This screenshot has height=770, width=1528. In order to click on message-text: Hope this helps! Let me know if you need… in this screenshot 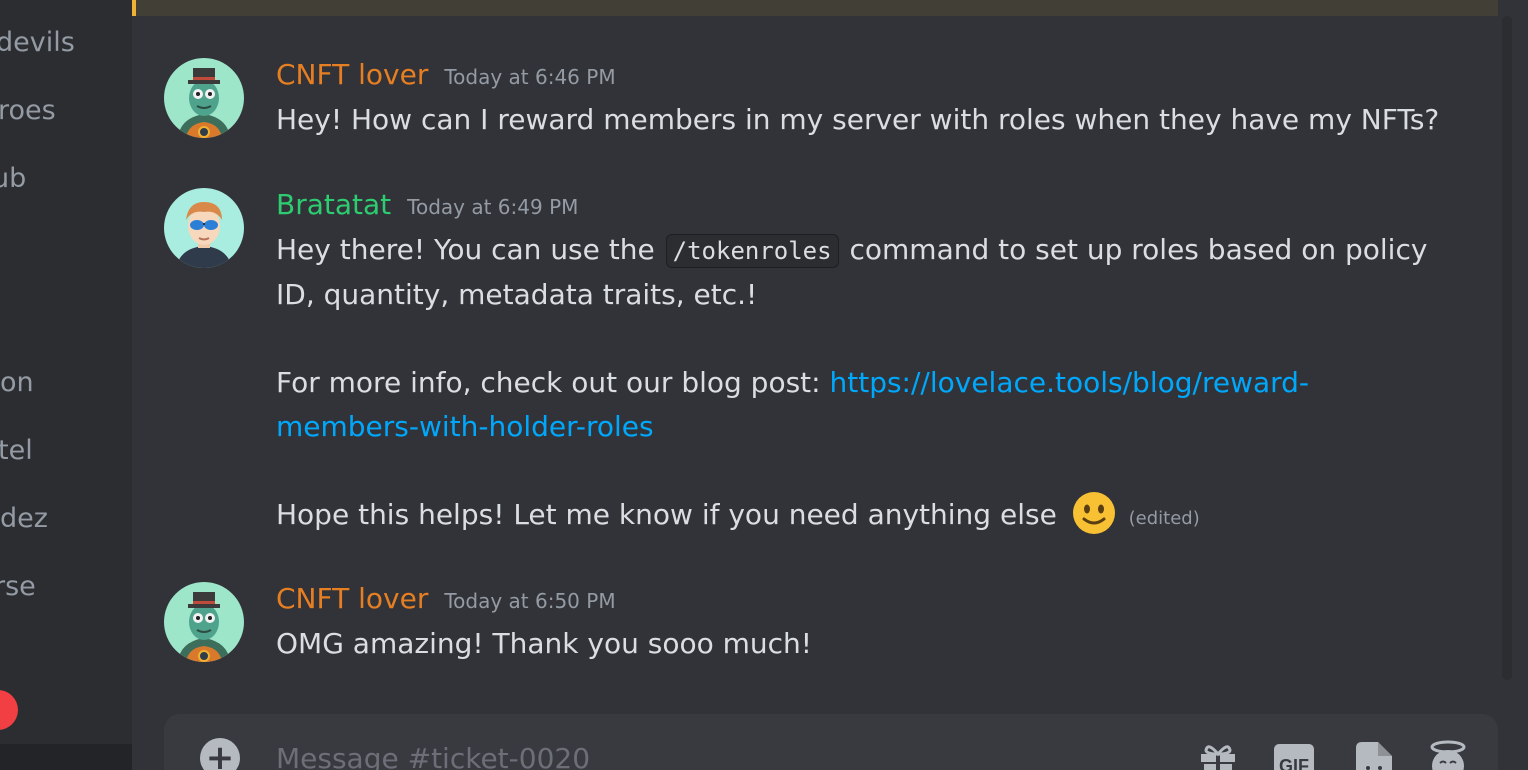, I will do `click(851, 516)`.